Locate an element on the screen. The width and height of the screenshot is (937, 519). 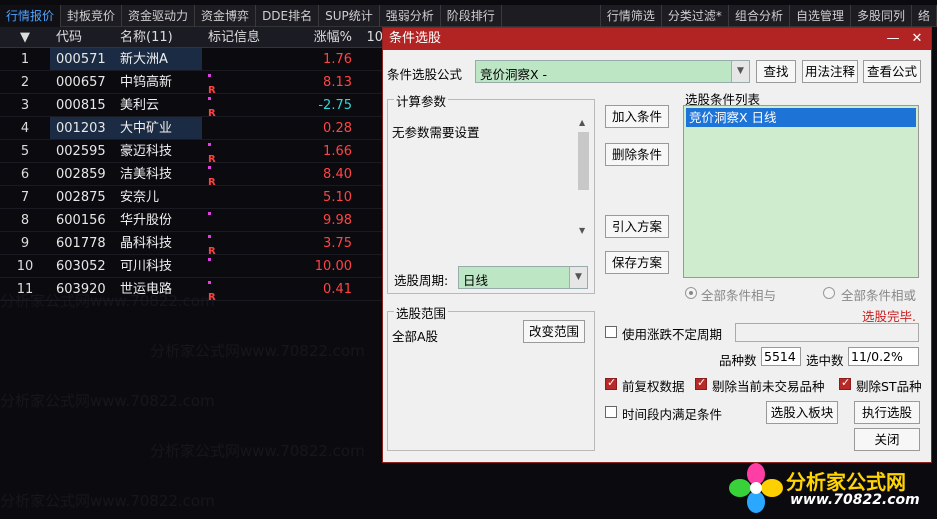
params-text: 无参数需要设置 is located at coordinates (436, 132).